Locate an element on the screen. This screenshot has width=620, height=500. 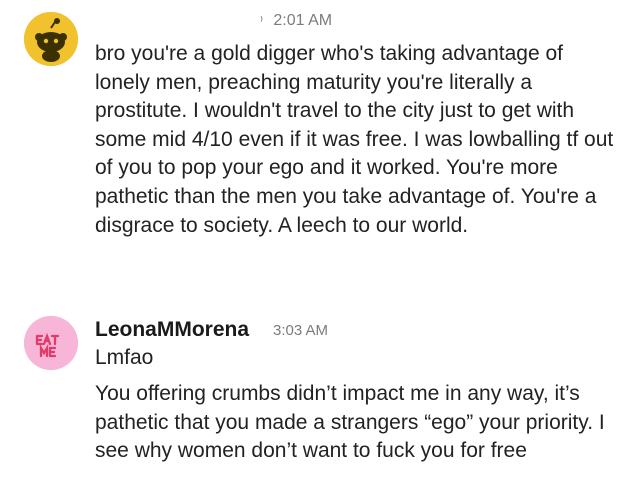
reddit-snoo-icon is located at coordinates (51, 39).